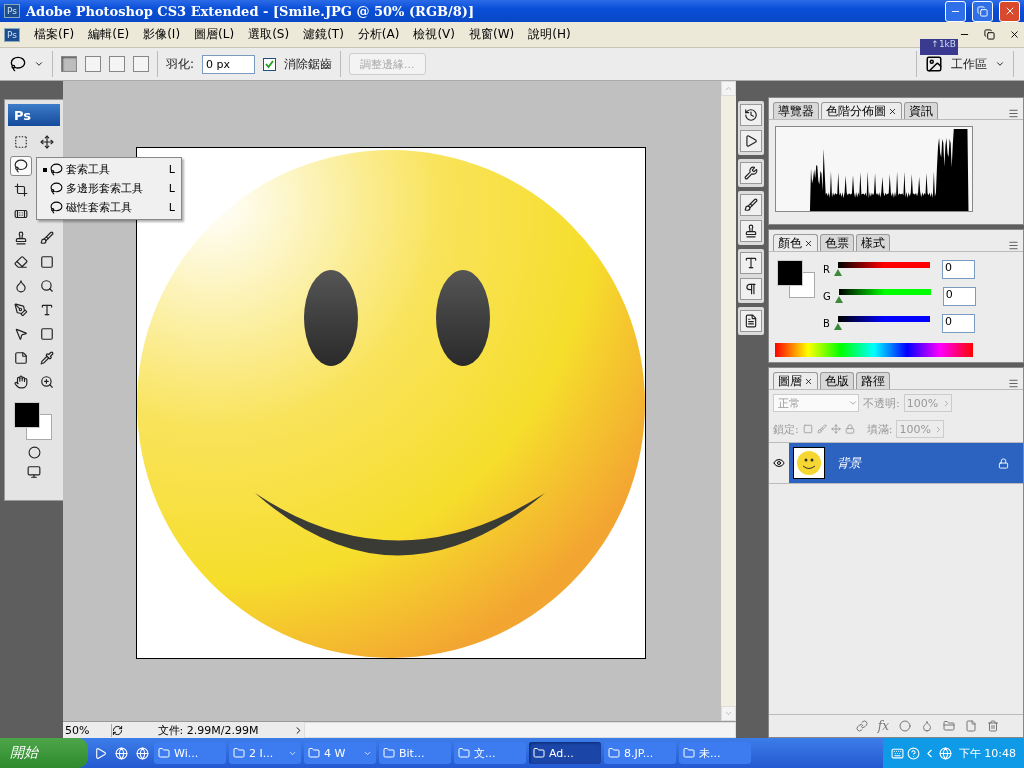 The image size is (1024, 768). Describe the element at coordinates (873, 242) in the screenshot. I see `panel-tab: 樣式` at that location.